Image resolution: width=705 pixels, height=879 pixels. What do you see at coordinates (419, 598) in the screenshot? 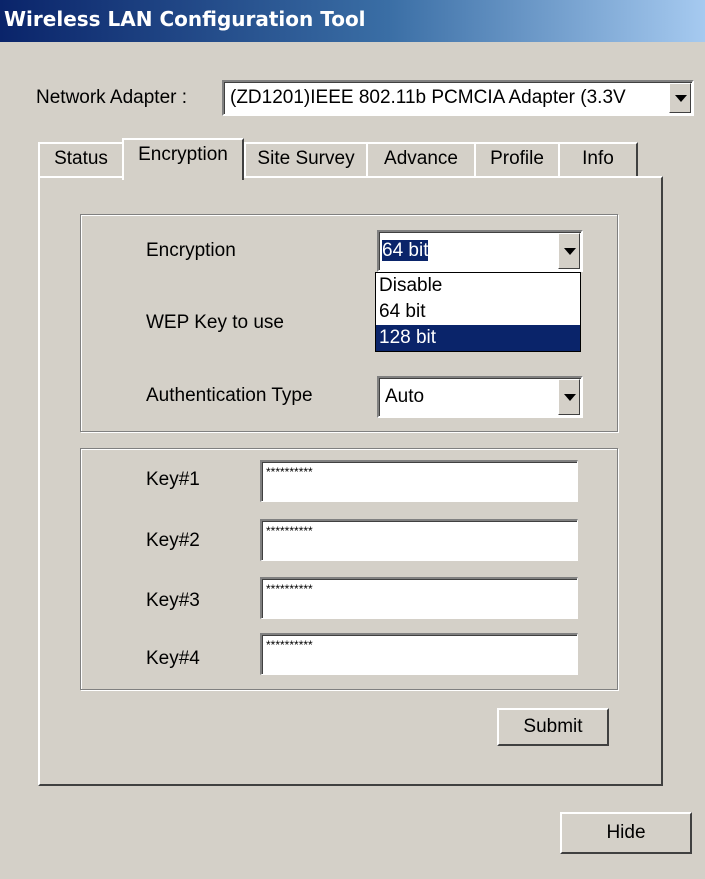
I see `key-3-input: **********` at bounding box center [419, 598].